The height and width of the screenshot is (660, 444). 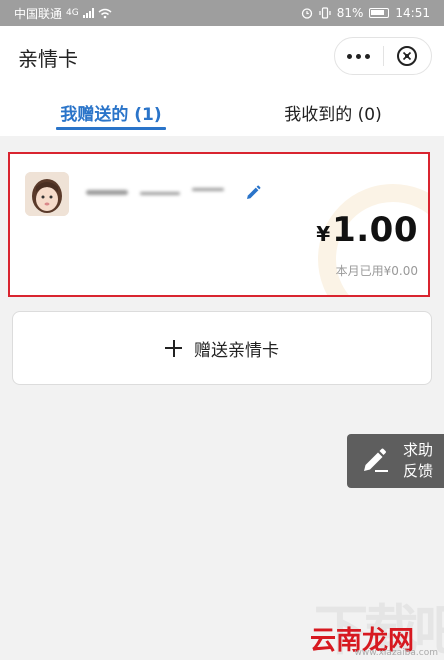 What do you see at coordinates (350, 13) in the screenshot?
I see `battery-percent: 81%` at bounding box center [350, 13].